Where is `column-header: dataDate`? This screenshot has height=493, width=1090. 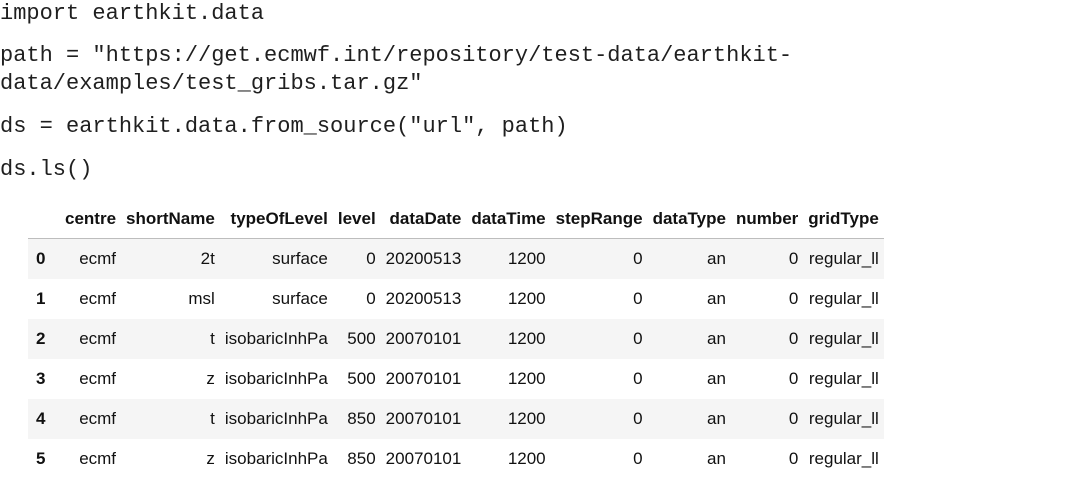 column-header: dataDate is located at coordinates (423, 219).